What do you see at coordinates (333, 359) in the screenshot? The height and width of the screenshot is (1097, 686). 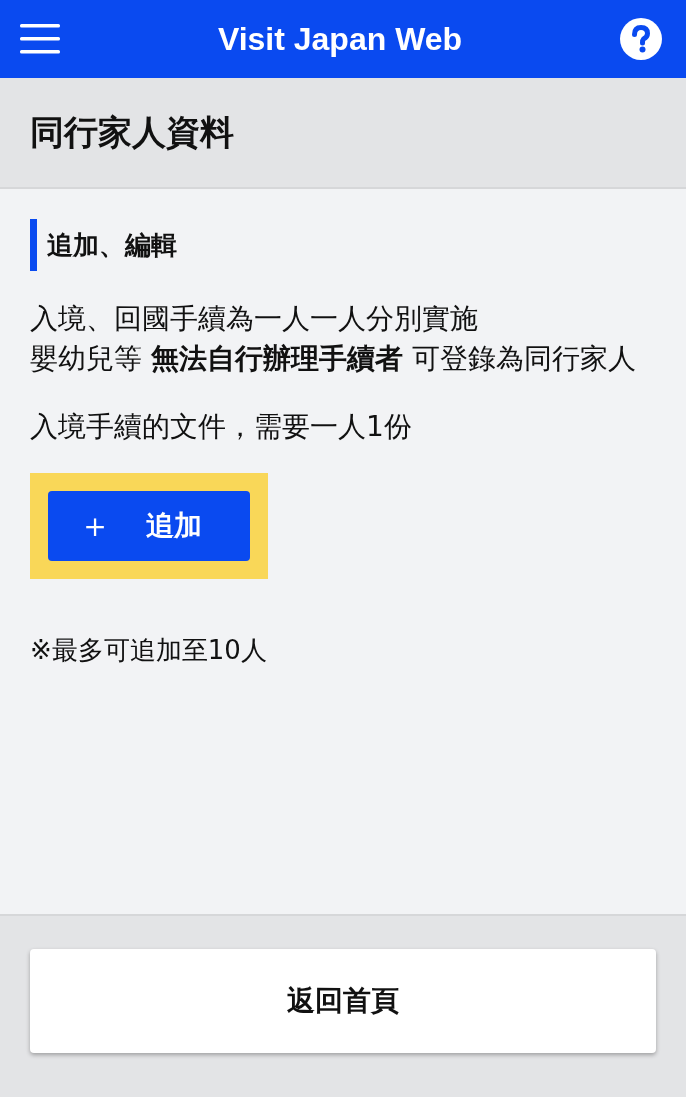 I see `body-text: 嬰幼兒等 無法自行辦理手續者 可登錄為同行家人` at bounding box center [333, 359].